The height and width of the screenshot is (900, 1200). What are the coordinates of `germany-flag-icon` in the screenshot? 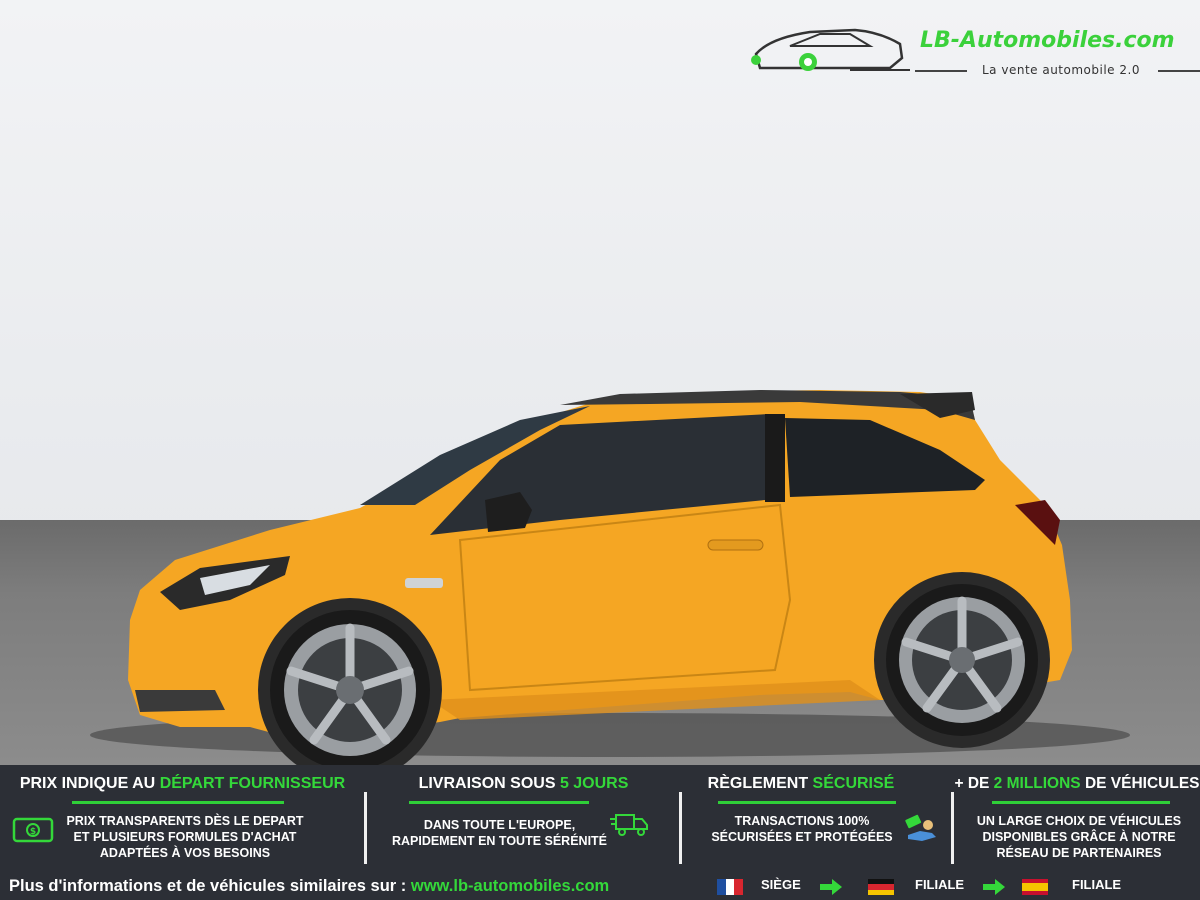 It's located at (881, 887).